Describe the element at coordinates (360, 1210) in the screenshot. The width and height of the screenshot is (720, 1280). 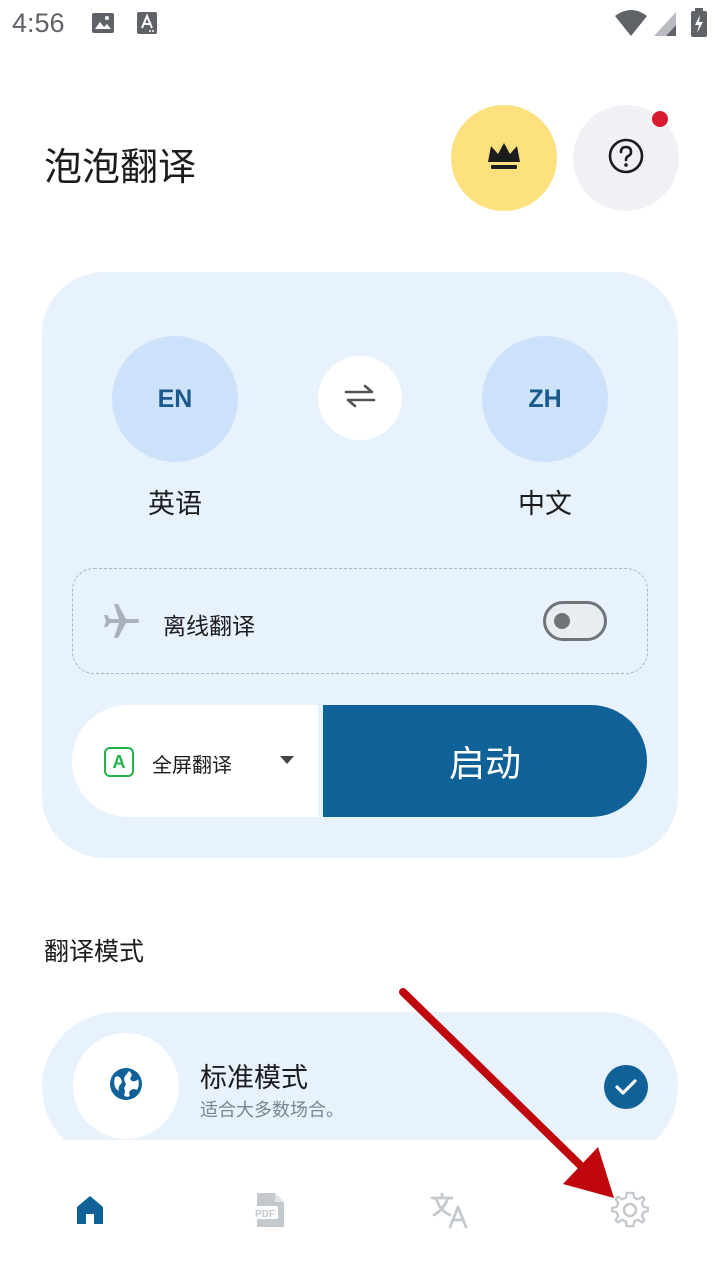
I see `bottom-navigation: PDF` at that location.